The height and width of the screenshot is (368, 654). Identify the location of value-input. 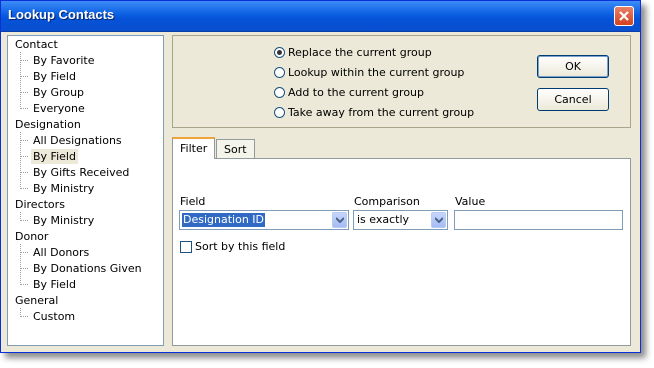
(538, 220).